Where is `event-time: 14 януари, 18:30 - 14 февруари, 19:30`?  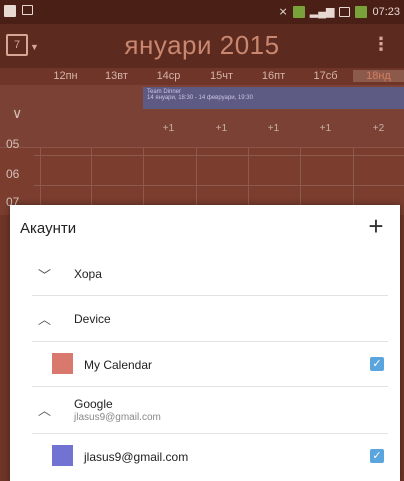
event-time: 14 януари, 18:30 - 14 февруари, 19:30 is located at coordinates (200, 98).